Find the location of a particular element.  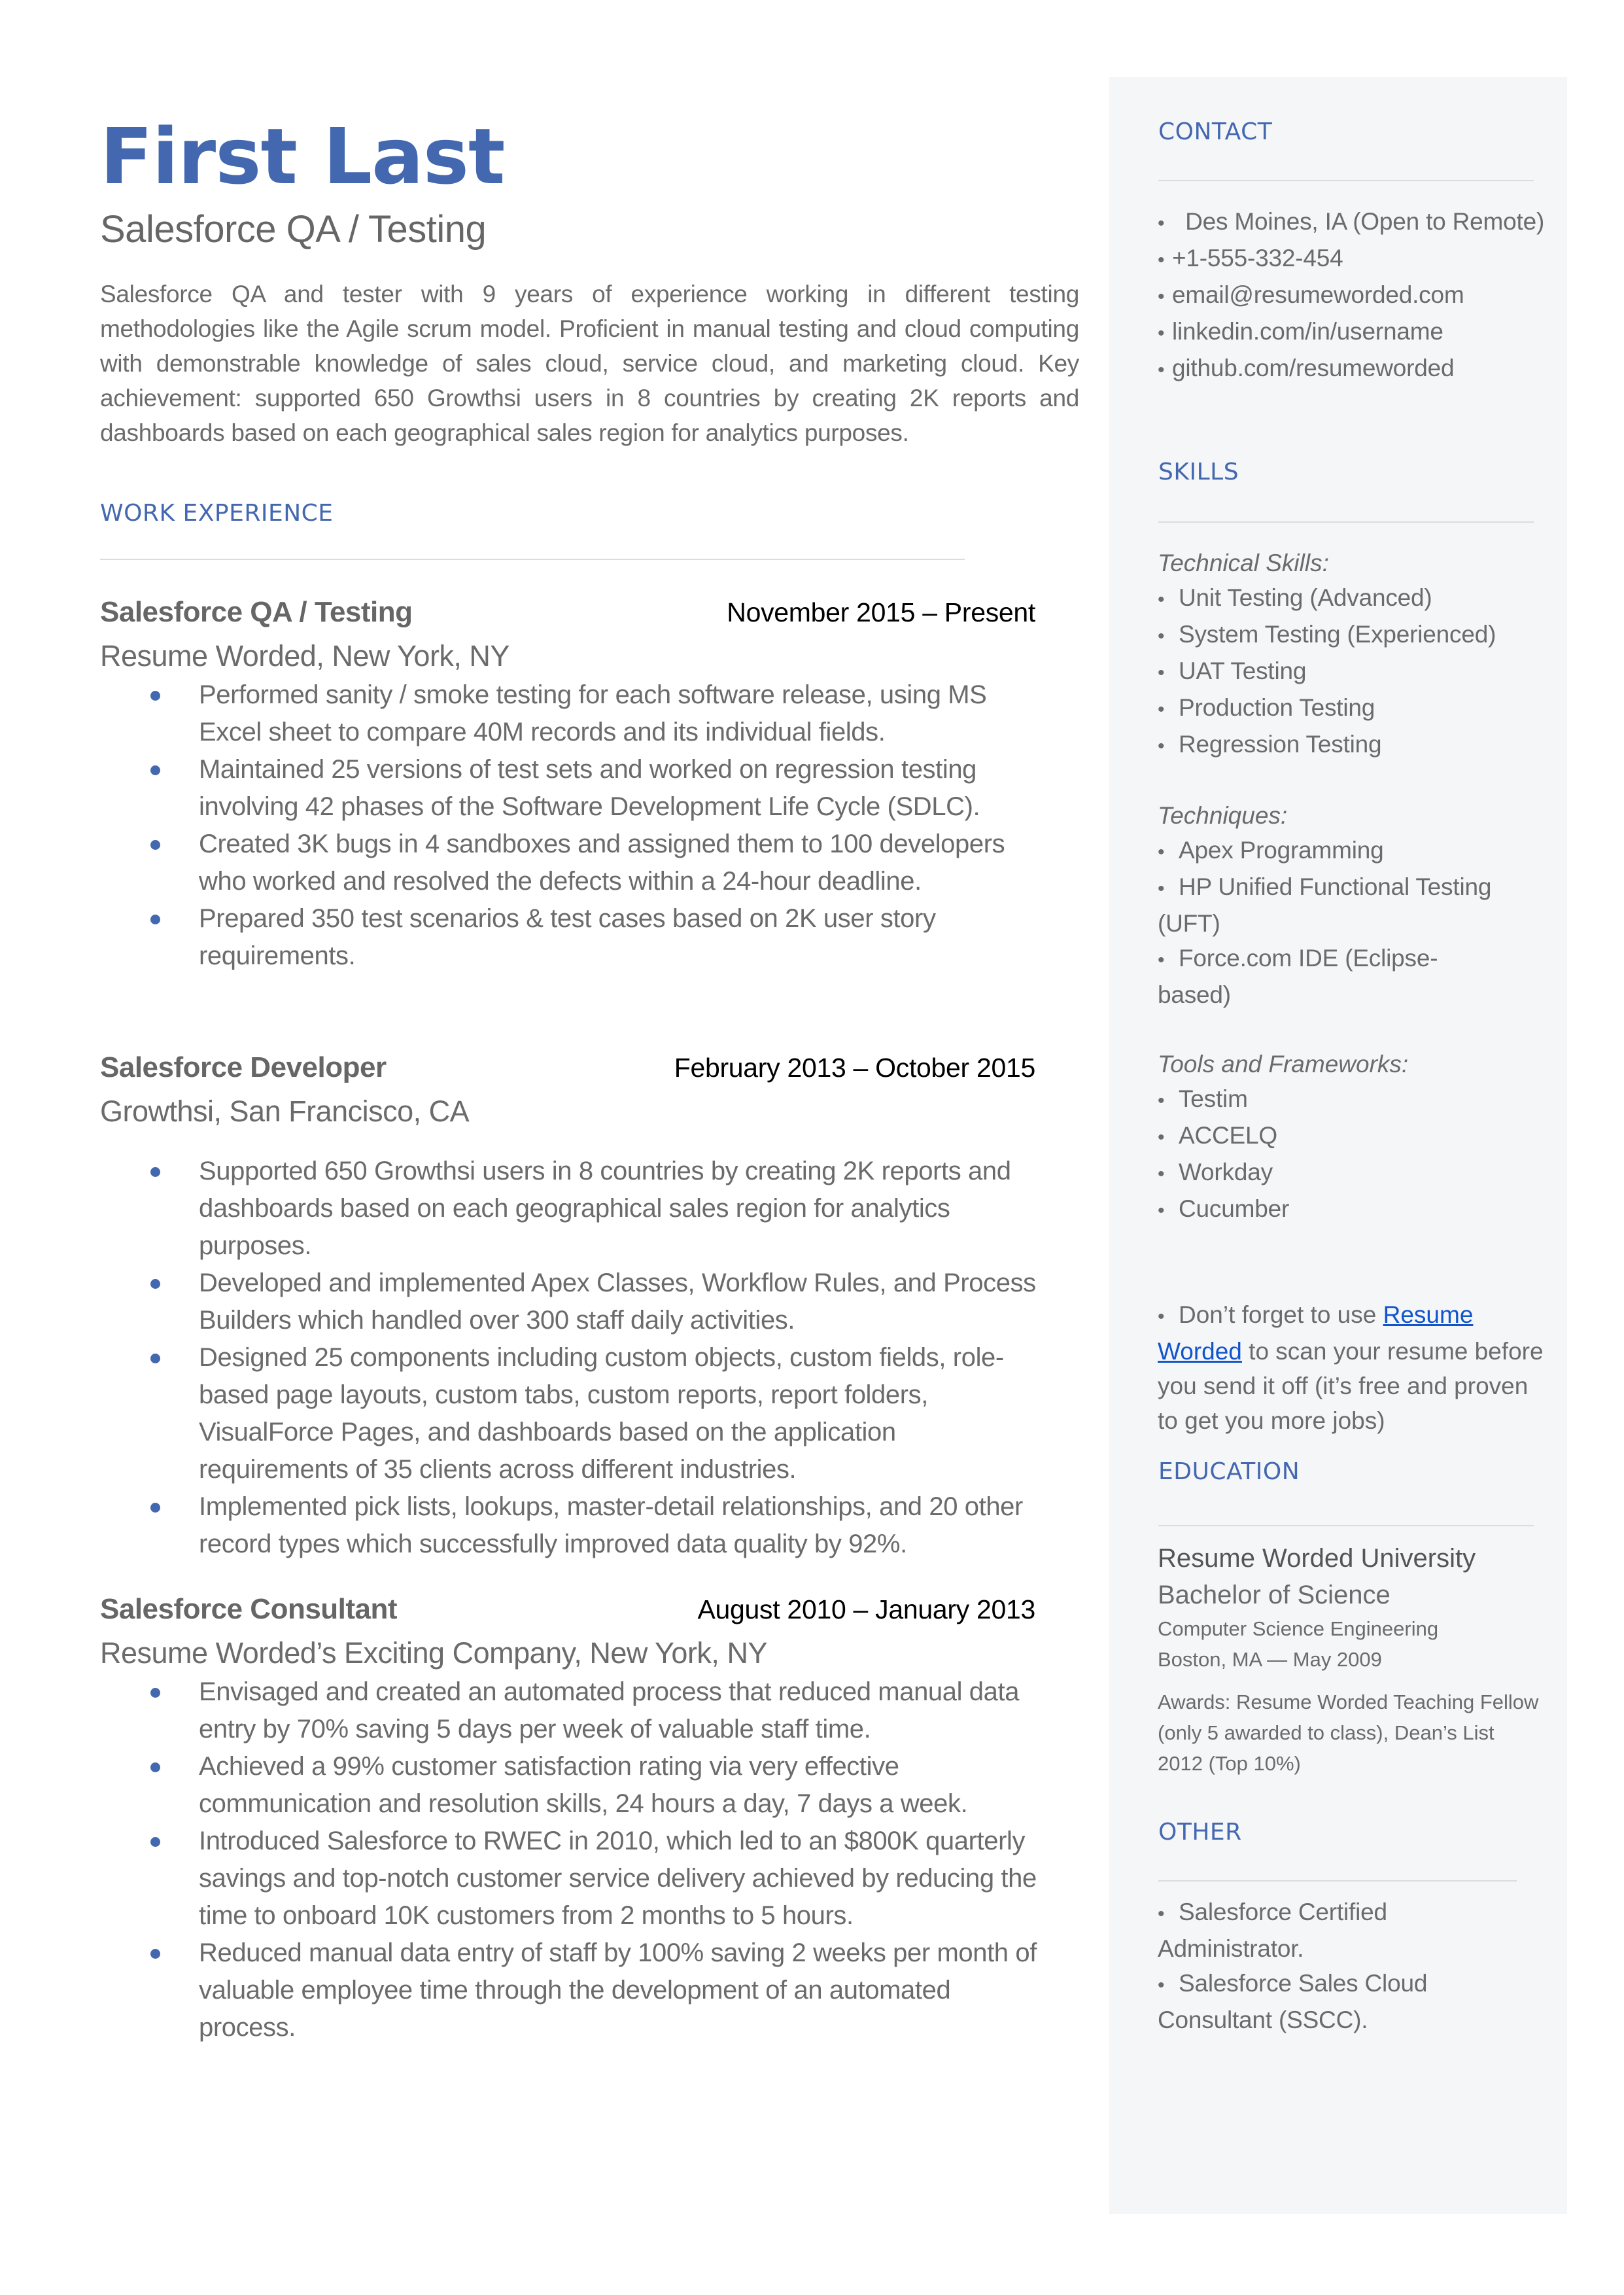

skill-item: • Production Testing is located at coordinates (1354, 709).